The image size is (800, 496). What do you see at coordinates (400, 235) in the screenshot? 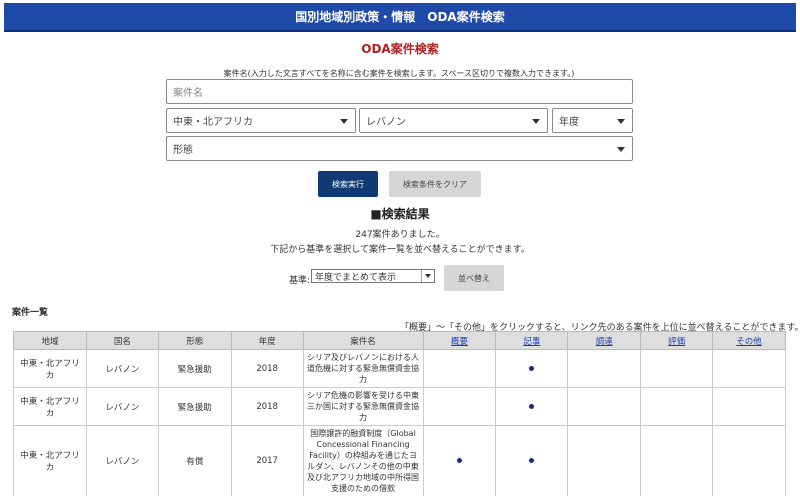
I see `results-count: 247案件ありました。` at bounding box center [400, 235].